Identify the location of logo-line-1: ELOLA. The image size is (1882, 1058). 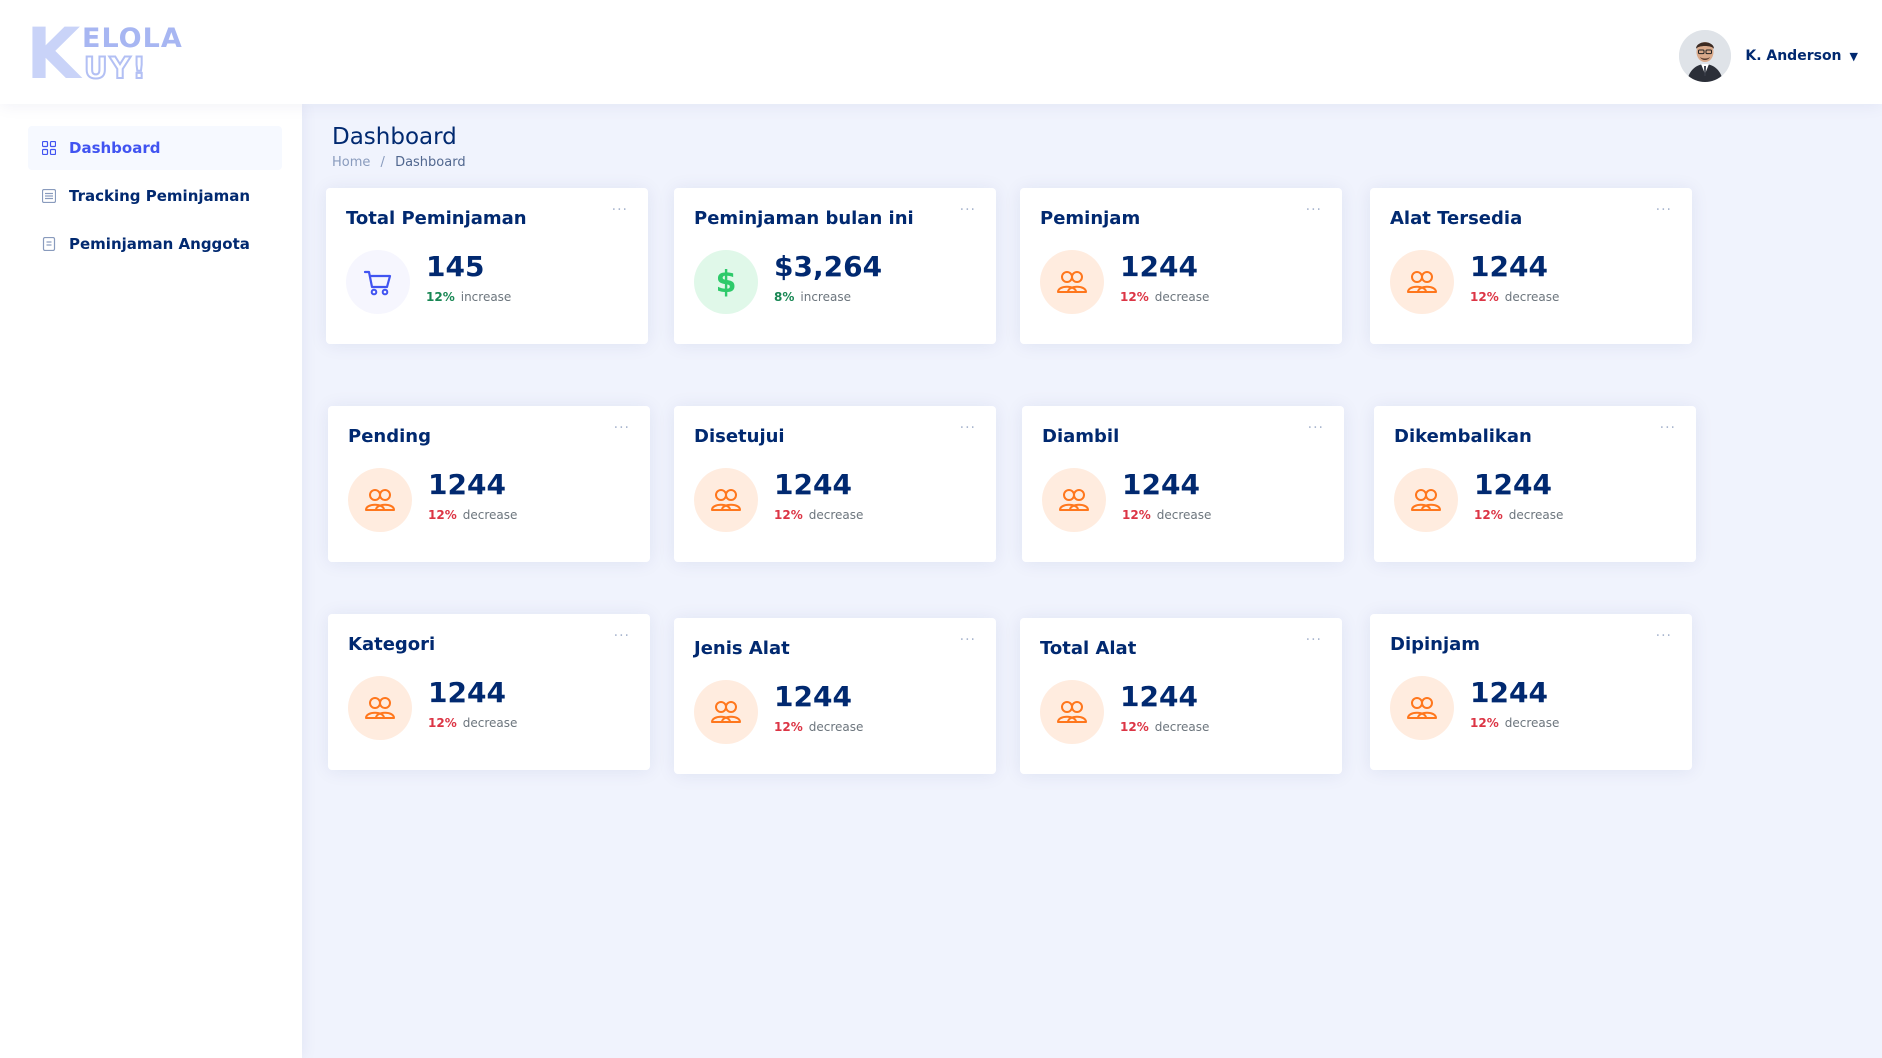
(132, 38).